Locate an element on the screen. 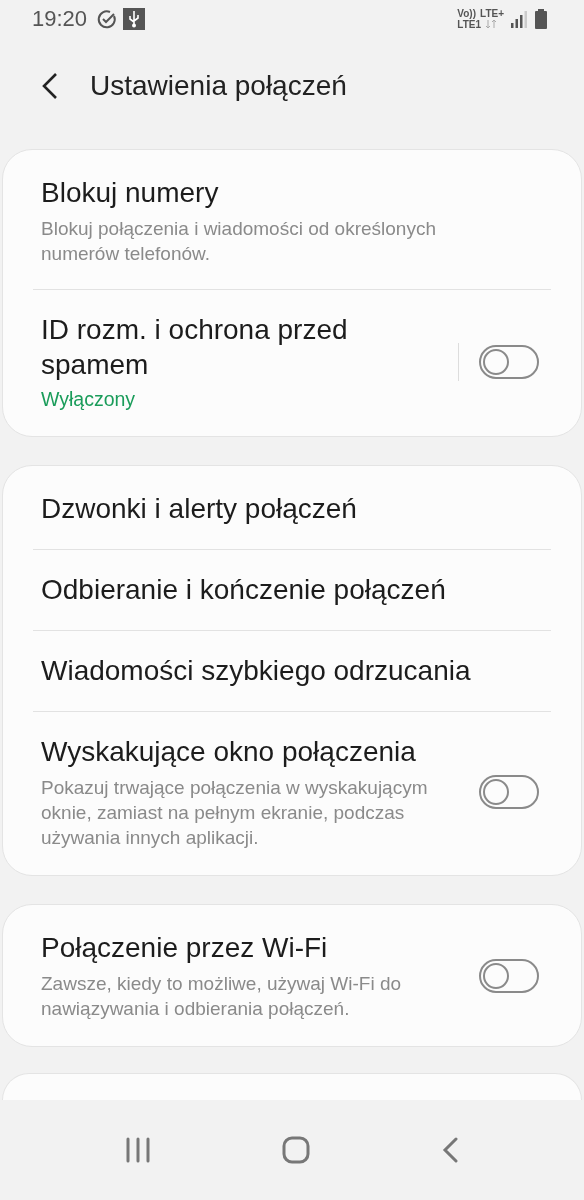  check-circle-icon is located at coordinates (107, 18).